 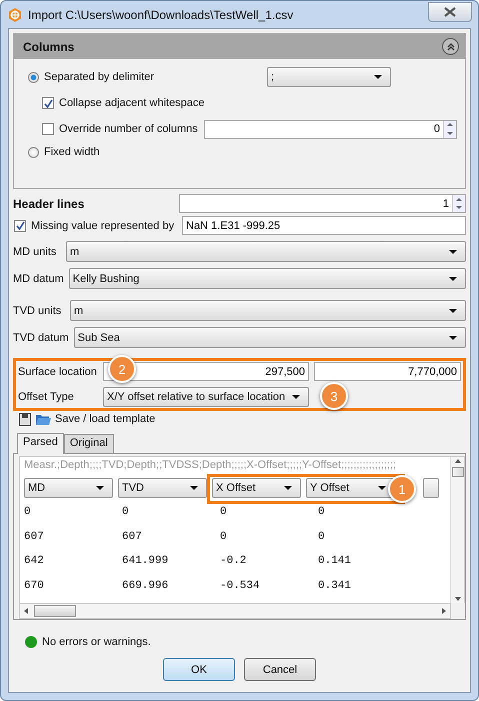 What do you see at coordinates (15, 14) in the screenshot?
I see `app-icon` at bounding box center [15, 14].